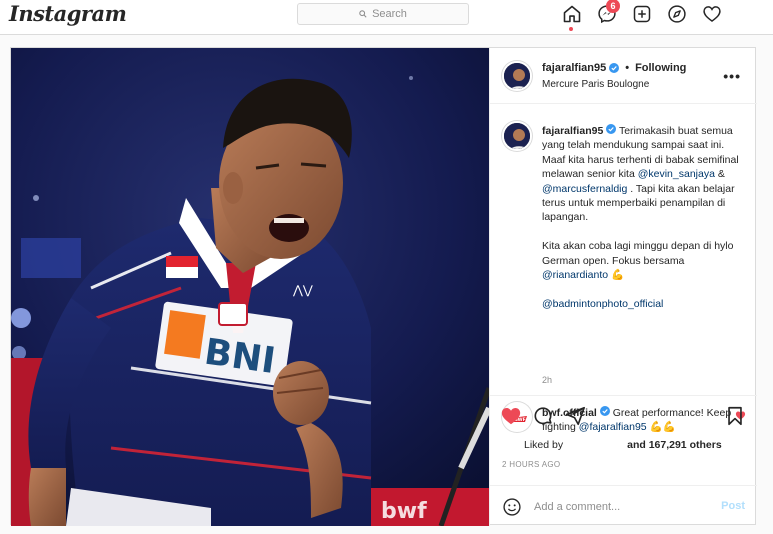 The height and width of the screenshot is (534, 773). Describe the element at coordinates (642, 14) in the screenshot. I see `new-post-icon` at that location.